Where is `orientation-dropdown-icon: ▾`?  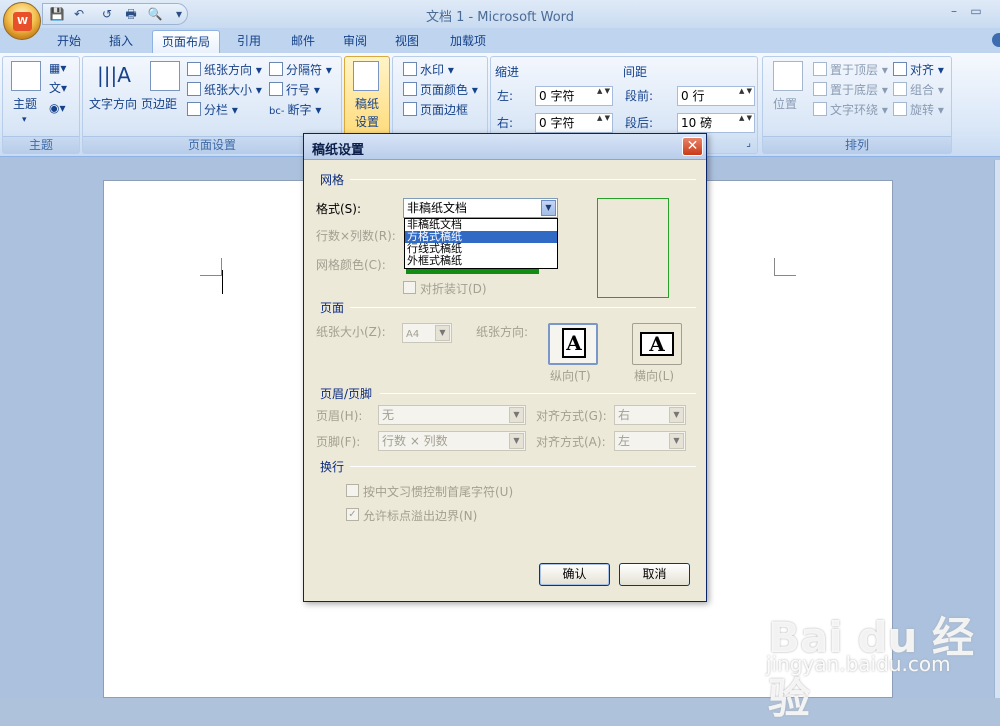 orientation-dropdown-icon: ▾ is located at coordinates (258, 70).